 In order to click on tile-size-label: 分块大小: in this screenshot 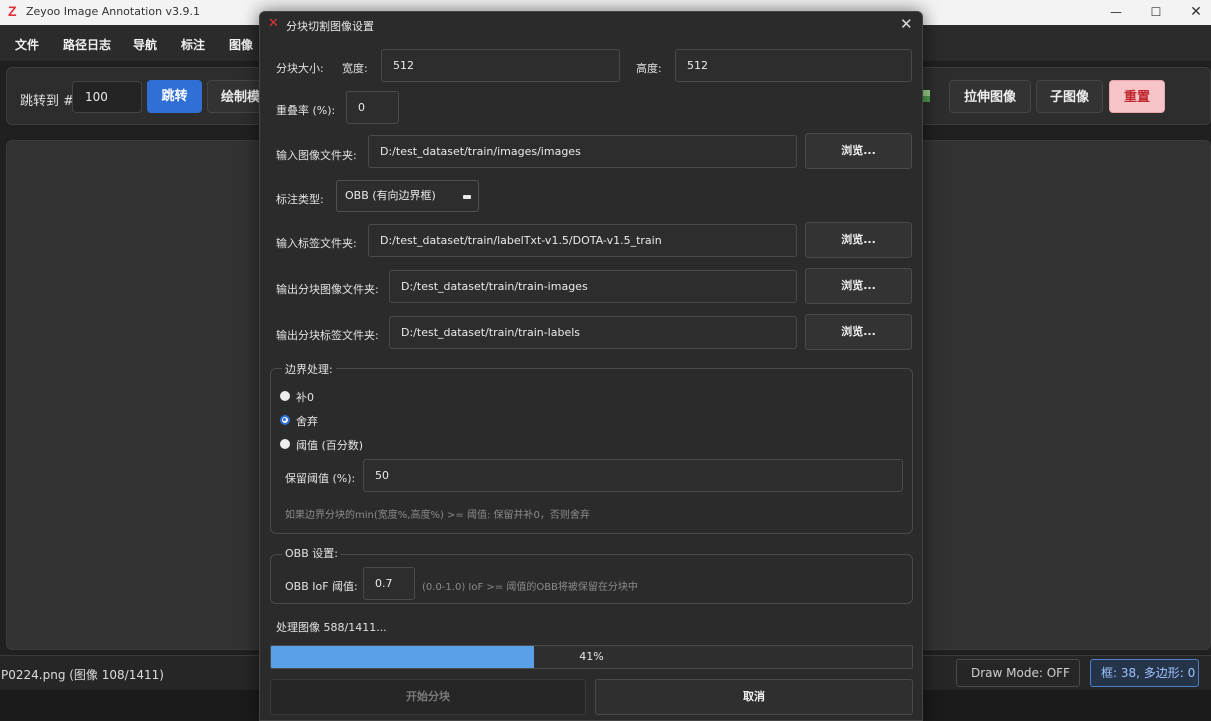, I will do `click(300, 68)`.